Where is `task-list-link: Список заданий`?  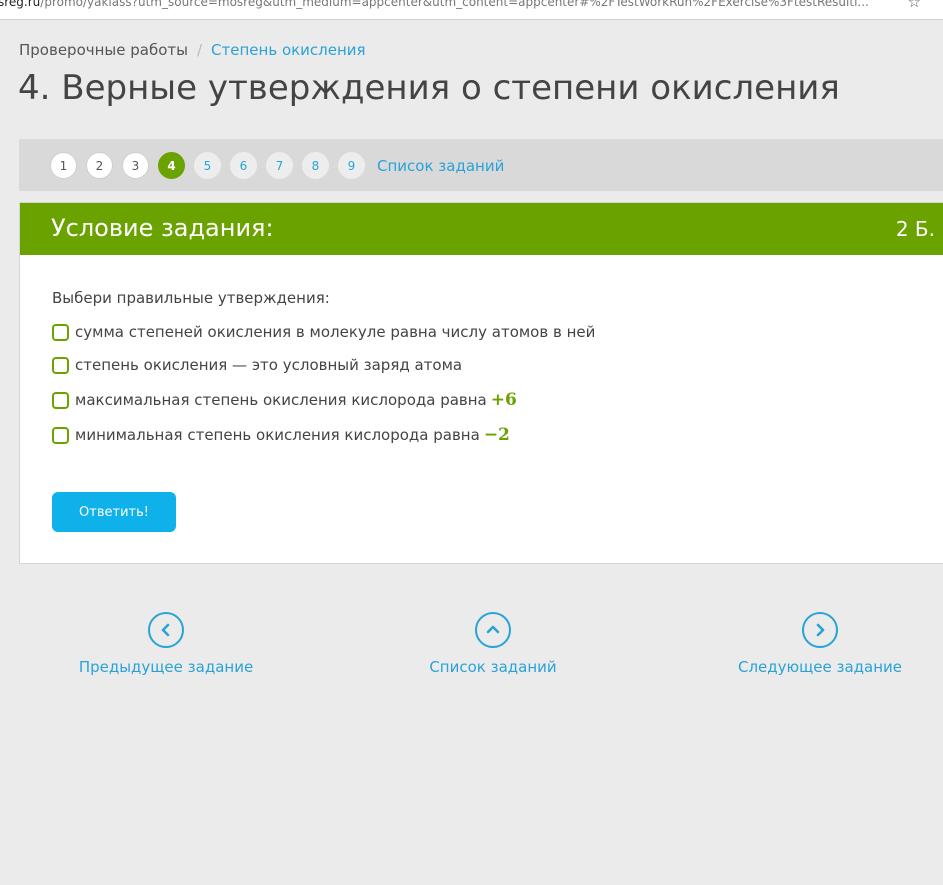
task-list-link: Список заданий is located at coordinates (440, 166).